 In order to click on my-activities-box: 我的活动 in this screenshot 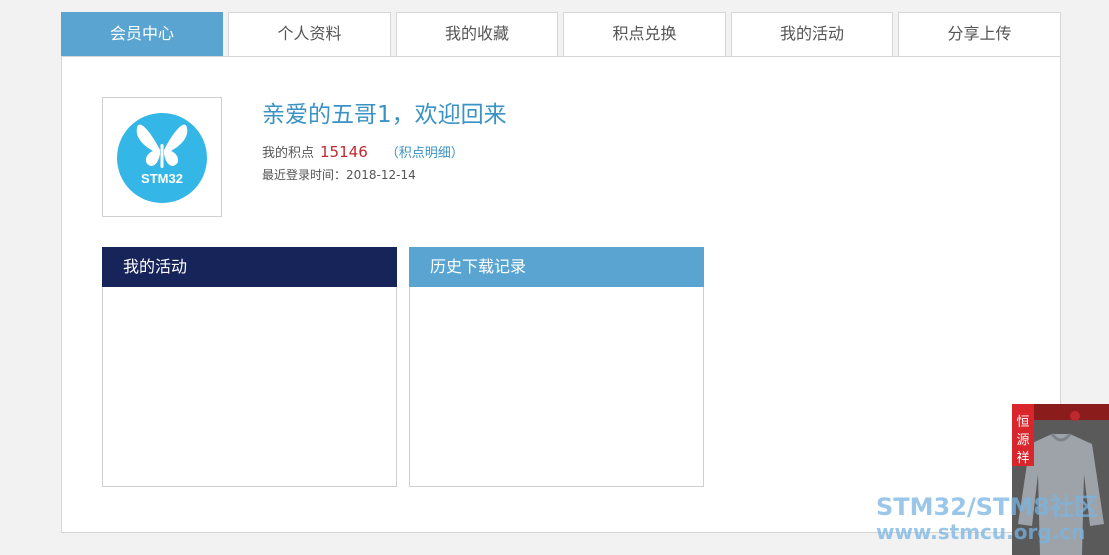, I will do `click(249, 367)`.